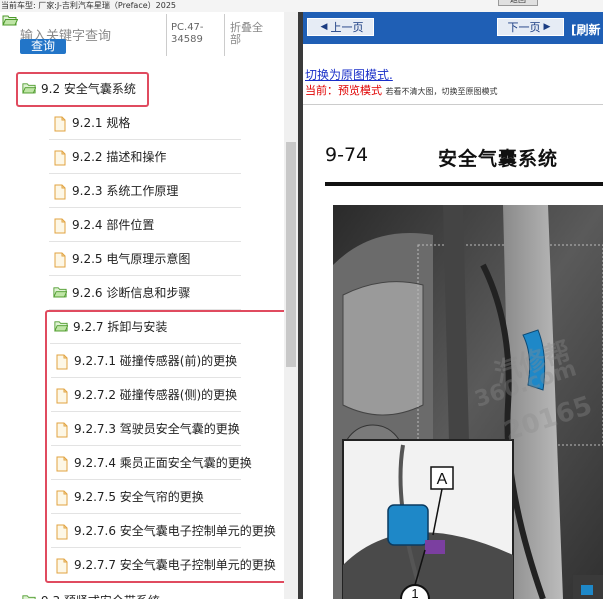 The height and width of the screenshot is (599, 603). What do you see at coordinates (360, 90) in the screenshot?
I see `current-mode-value: 预览模式` at bounding box center [360, 90].